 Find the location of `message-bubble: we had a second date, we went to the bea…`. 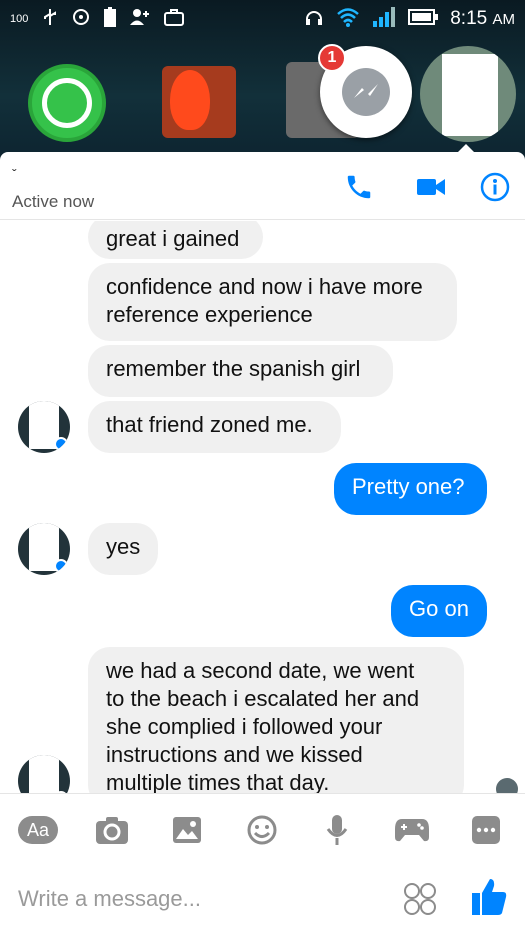

message-bubble: we had a second date, we went to the bea… is located at coordinates (276, 720).